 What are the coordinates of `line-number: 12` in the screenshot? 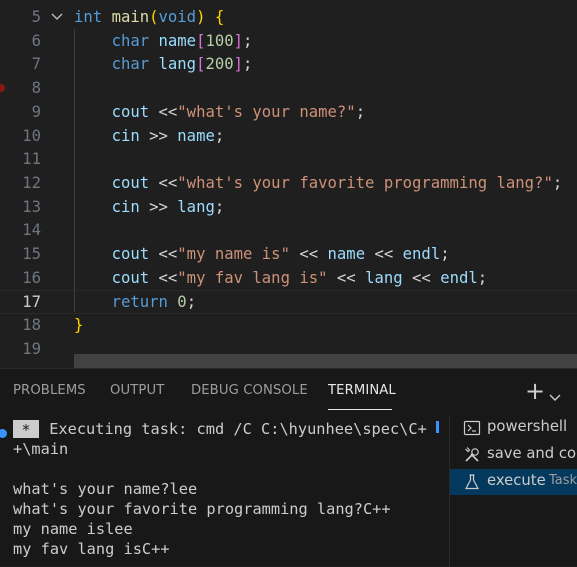 It's located at (31, 182).